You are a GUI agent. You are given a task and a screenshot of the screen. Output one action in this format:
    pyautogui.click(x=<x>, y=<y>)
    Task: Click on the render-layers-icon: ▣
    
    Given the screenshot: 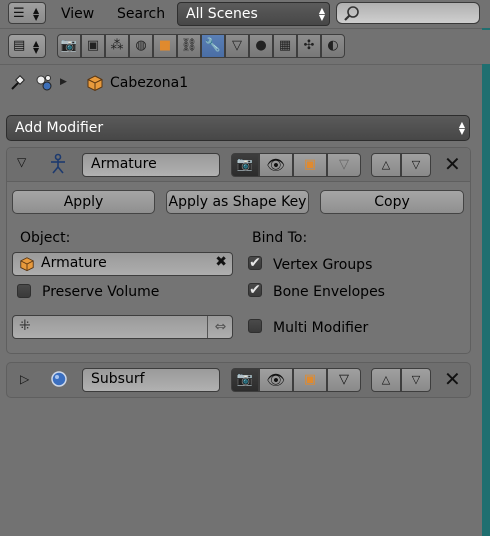 What is the action you would take?
    pyautogui.click(x=93, y=45)
    